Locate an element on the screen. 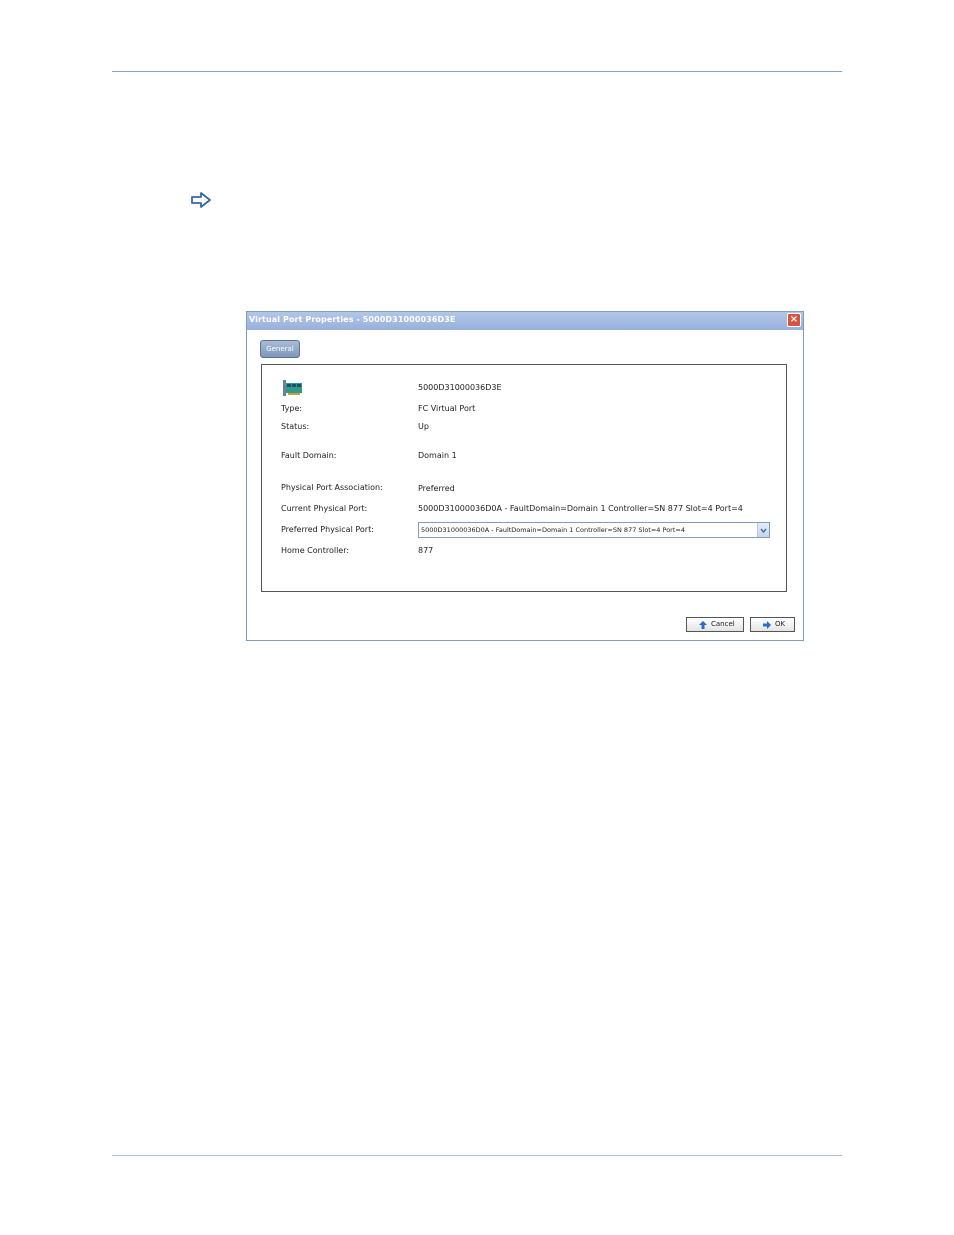 The height and width of the screenshot is (1235, 954). type-label: Type: is located at coordinates (292, 408).